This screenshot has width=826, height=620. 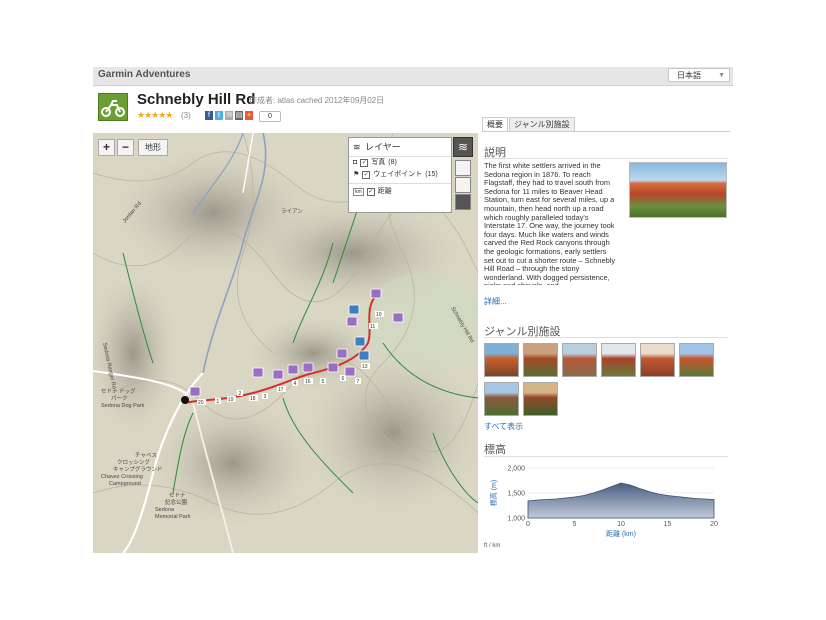 I want to click on elevation-heading: 標高, so click(x=495, y=450).